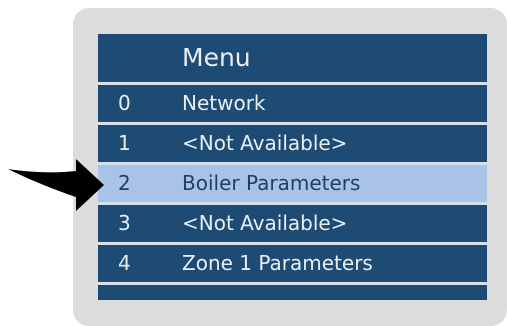 The height and width of the screenshot is (326, 507). I want to click on menu-item-network: 0 Network, so click(292, 103).